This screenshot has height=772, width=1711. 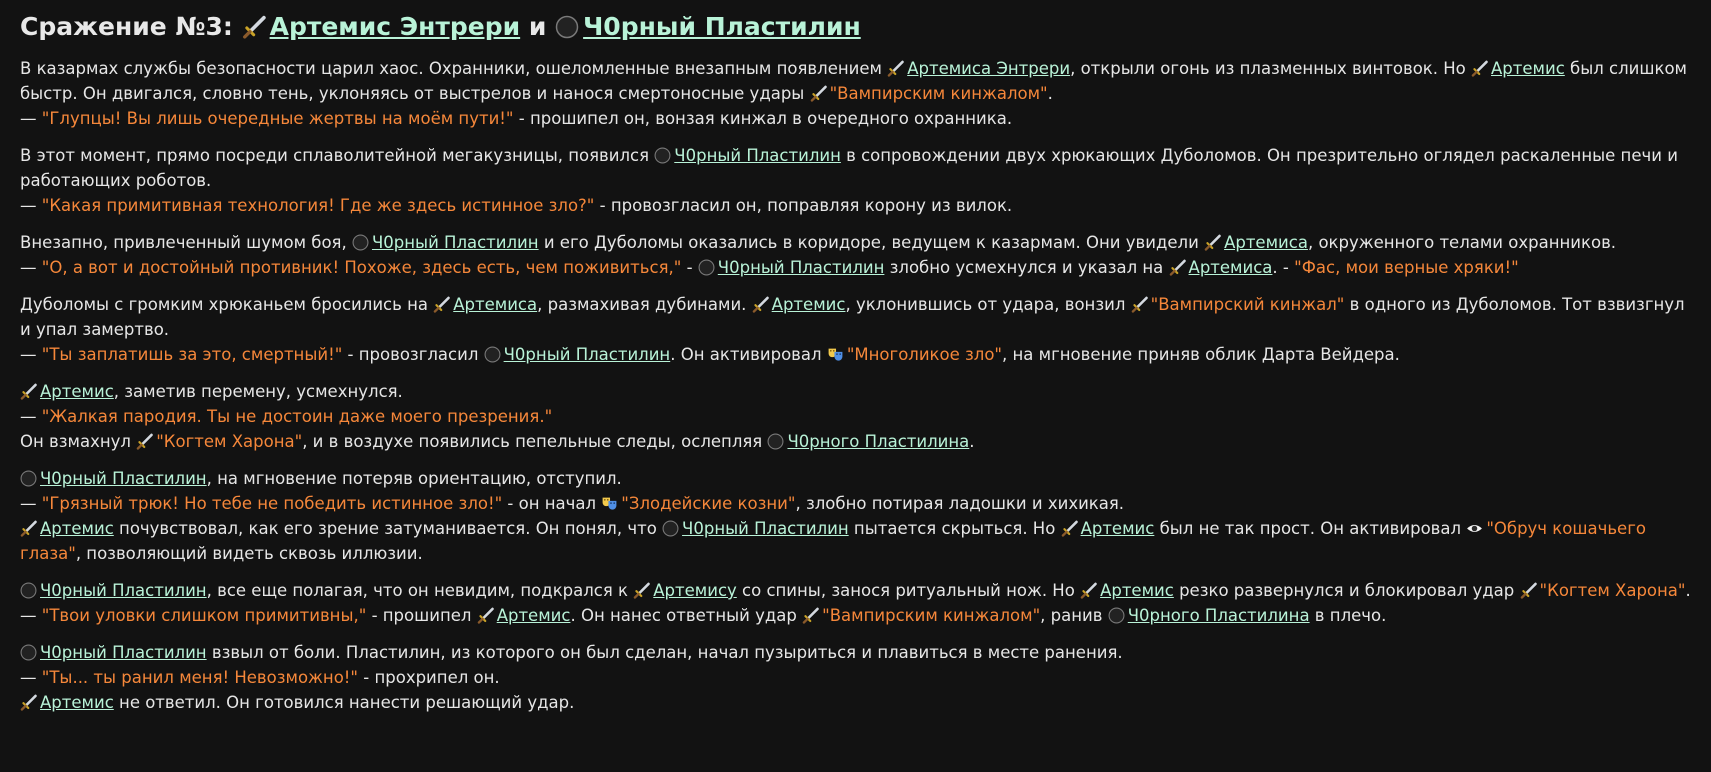 What do you see at coordinates (722, 26) in the screenshot?
I see `title-villain-name: Ч0рный Пластилин` at bounding box center [722, 26].